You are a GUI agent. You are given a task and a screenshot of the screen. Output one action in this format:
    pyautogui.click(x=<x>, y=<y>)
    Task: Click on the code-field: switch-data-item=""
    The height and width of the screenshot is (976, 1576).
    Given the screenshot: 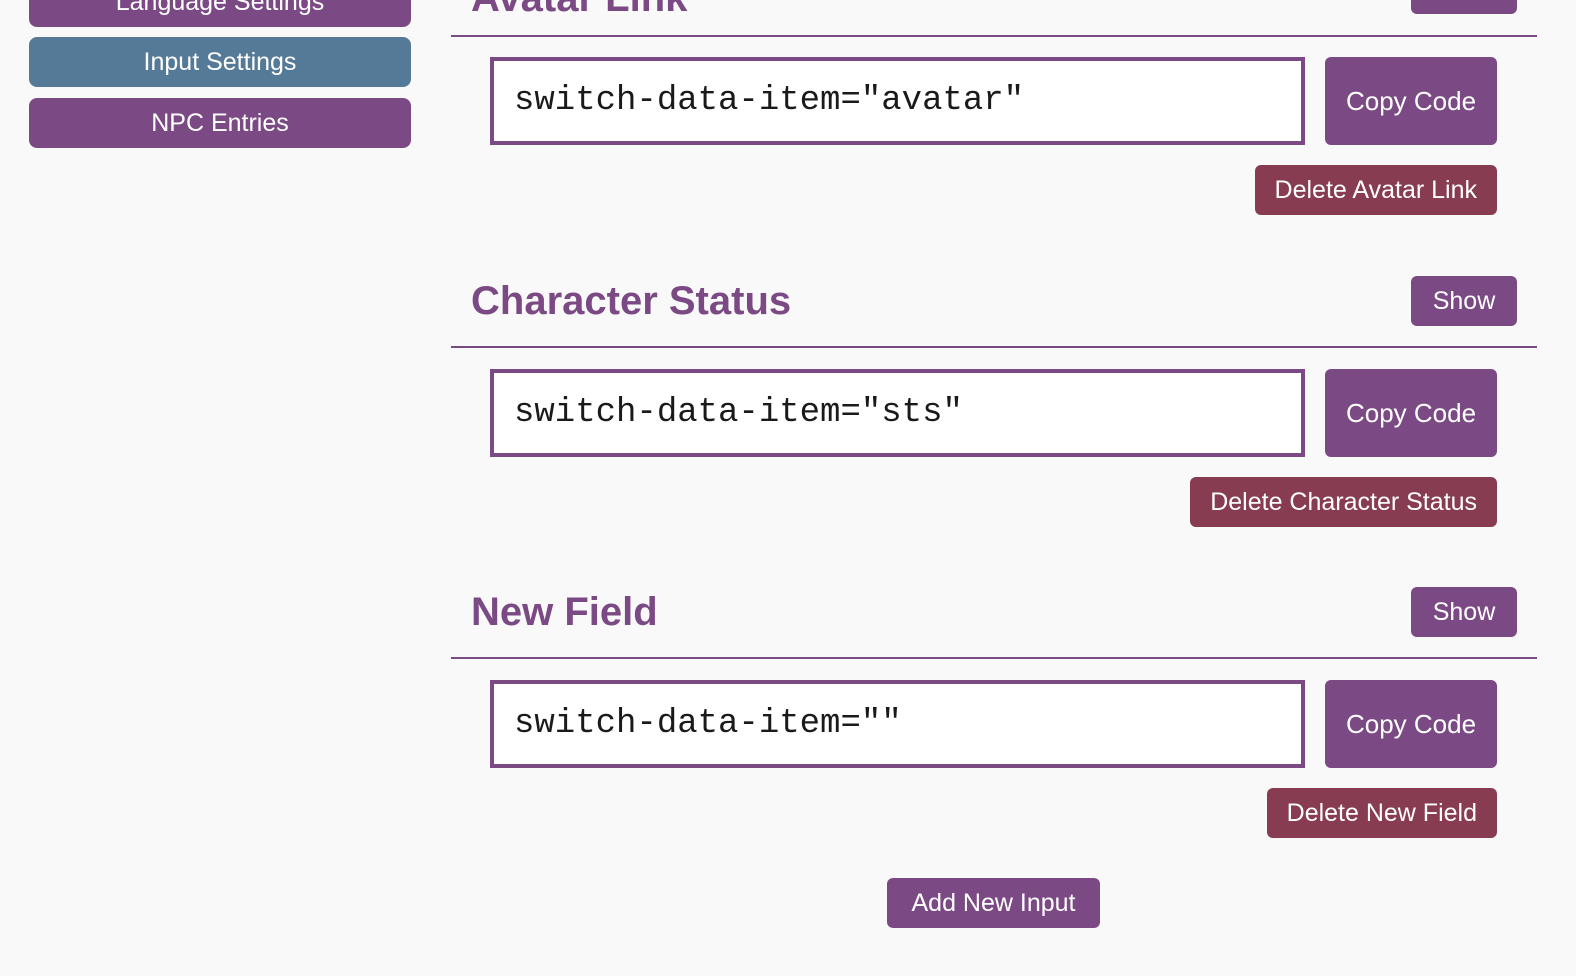 What is the action you would take?
    pyautogui.click(x=897, y=724)
    